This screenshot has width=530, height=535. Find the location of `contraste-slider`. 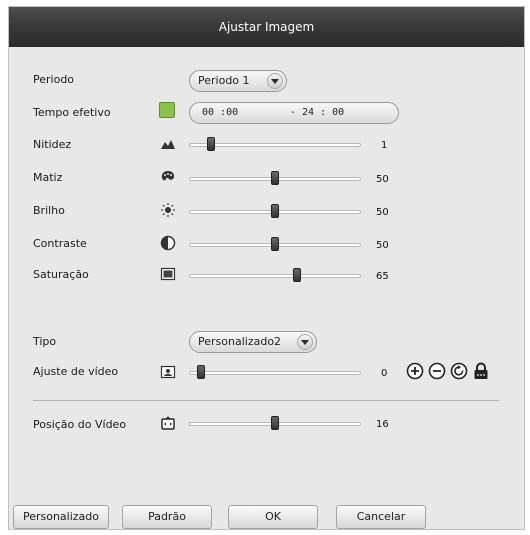

contraste-slider is located at coordinates (275, 245).